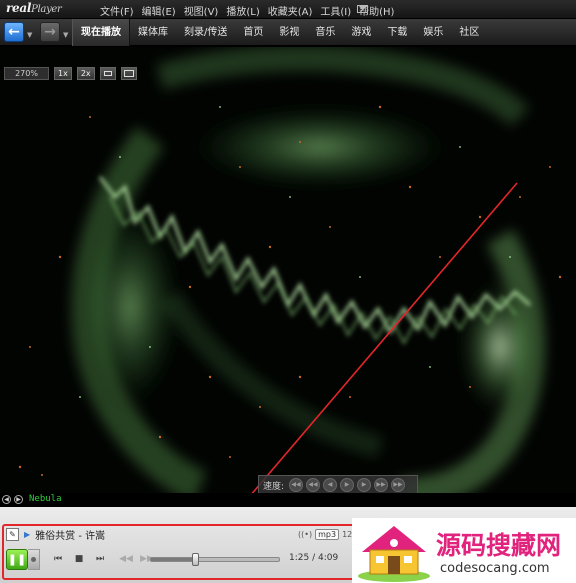  I want to click on pause-button: ❚❚, so click(17, 559).